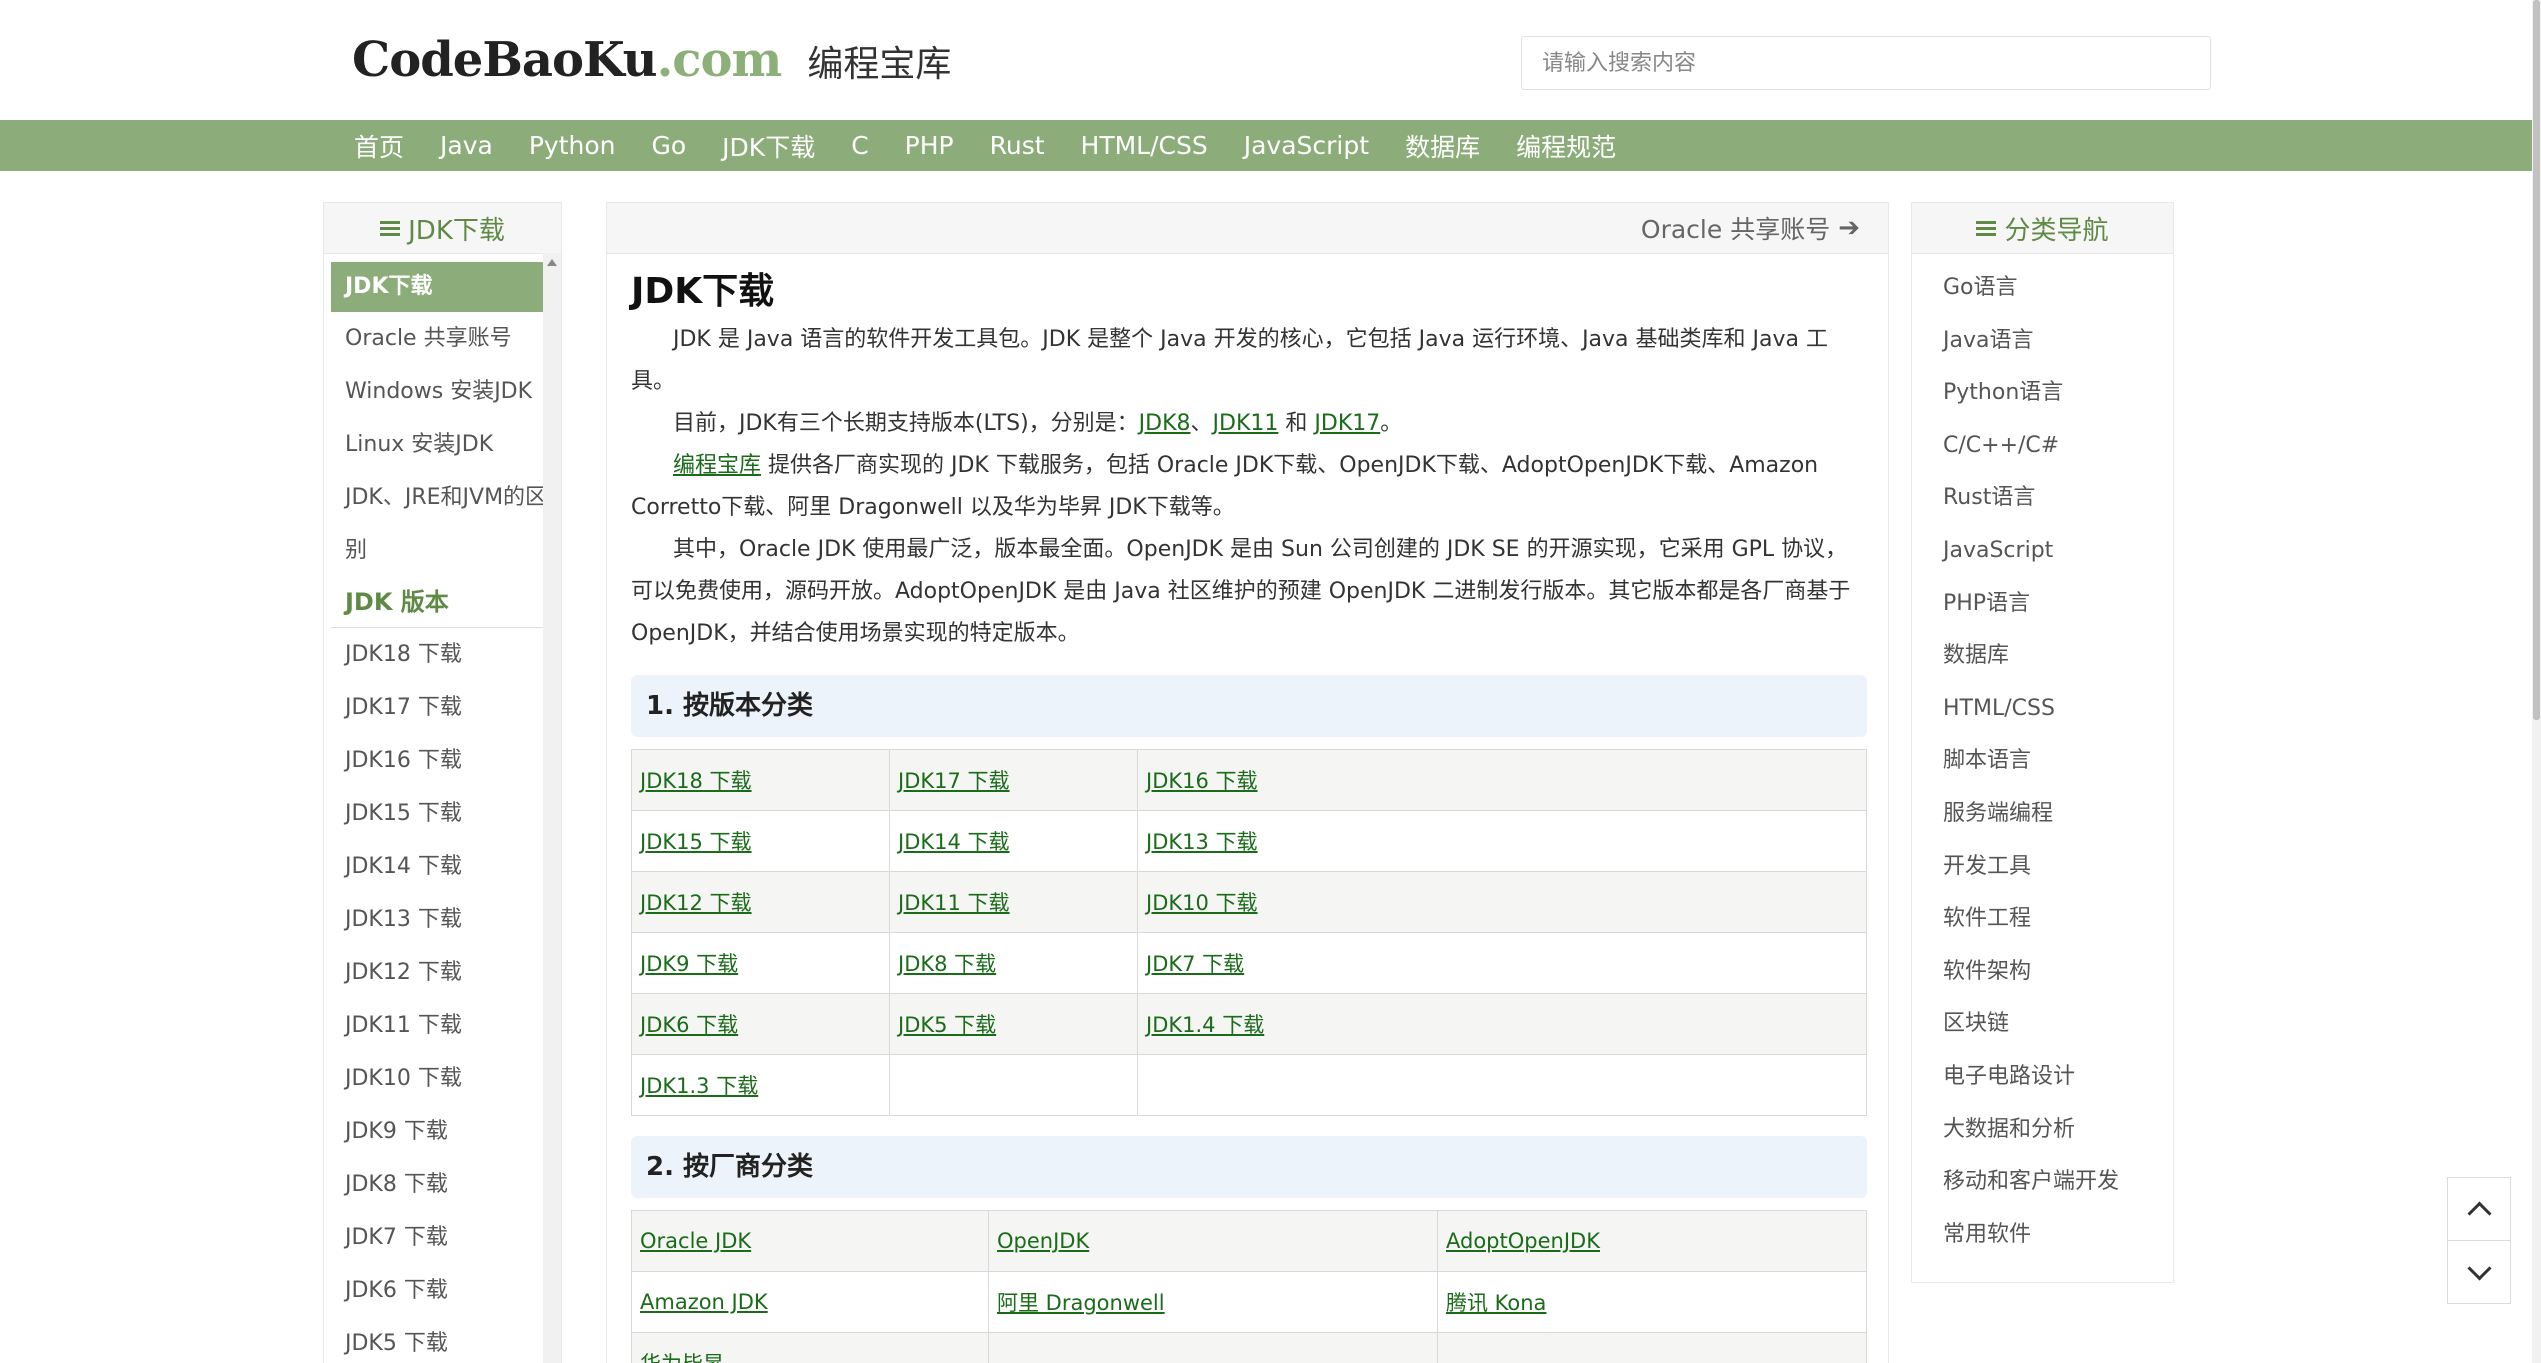  Describe the element at coordinates (682, 1357) in the screenshot. I see `link-huawei-bisheng: 华为毕昇` at that location.